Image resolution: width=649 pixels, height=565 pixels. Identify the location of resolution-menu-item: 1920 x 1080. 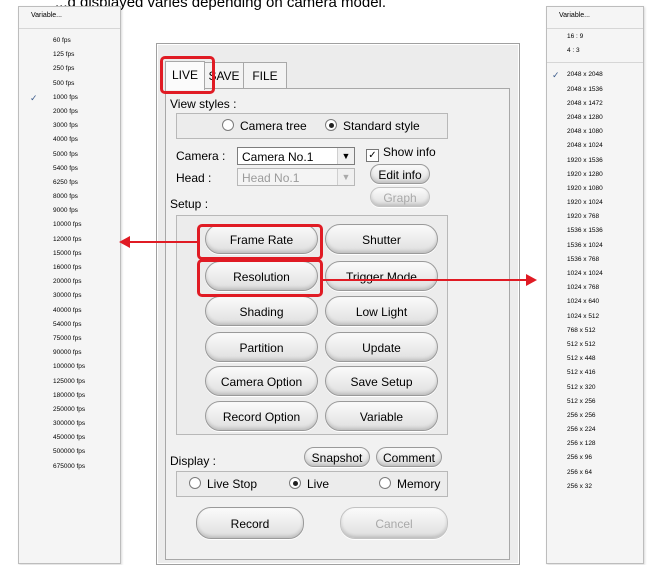
(595, 189).